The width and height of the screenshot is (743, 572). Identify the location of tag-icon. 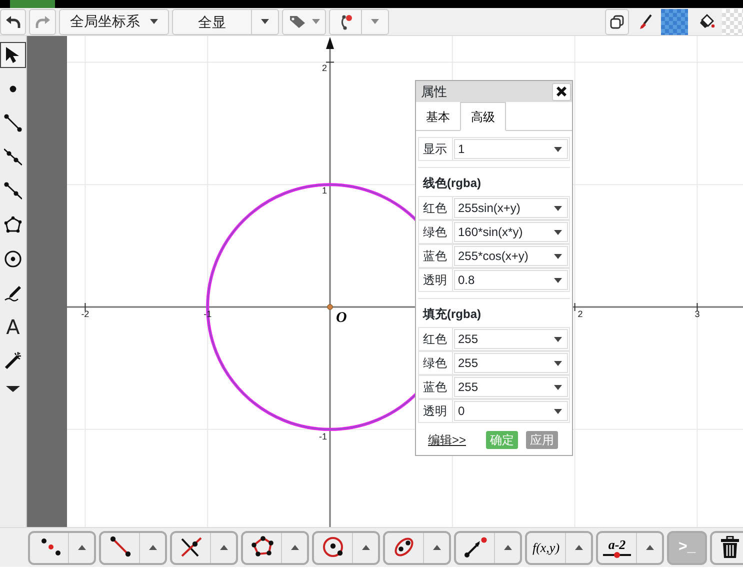
(297, 21).